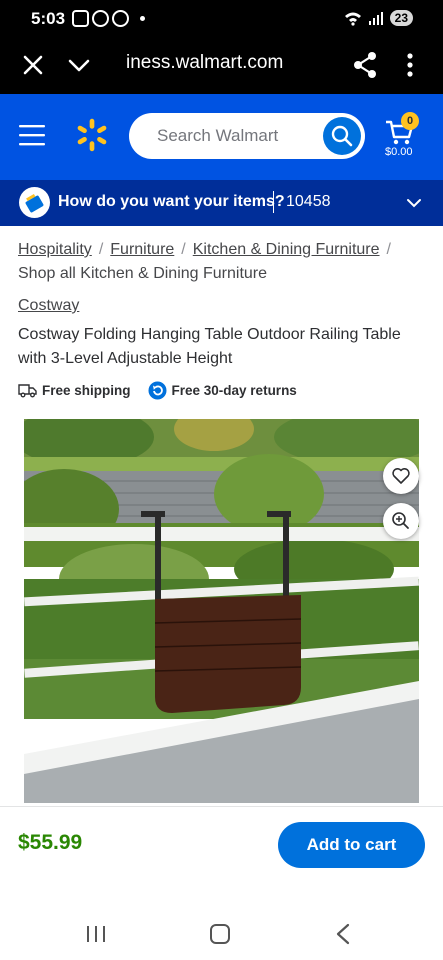  Describe the element at coordinates (399, 152) in the screenshot. I see `cart-total: $0.00` at that location.